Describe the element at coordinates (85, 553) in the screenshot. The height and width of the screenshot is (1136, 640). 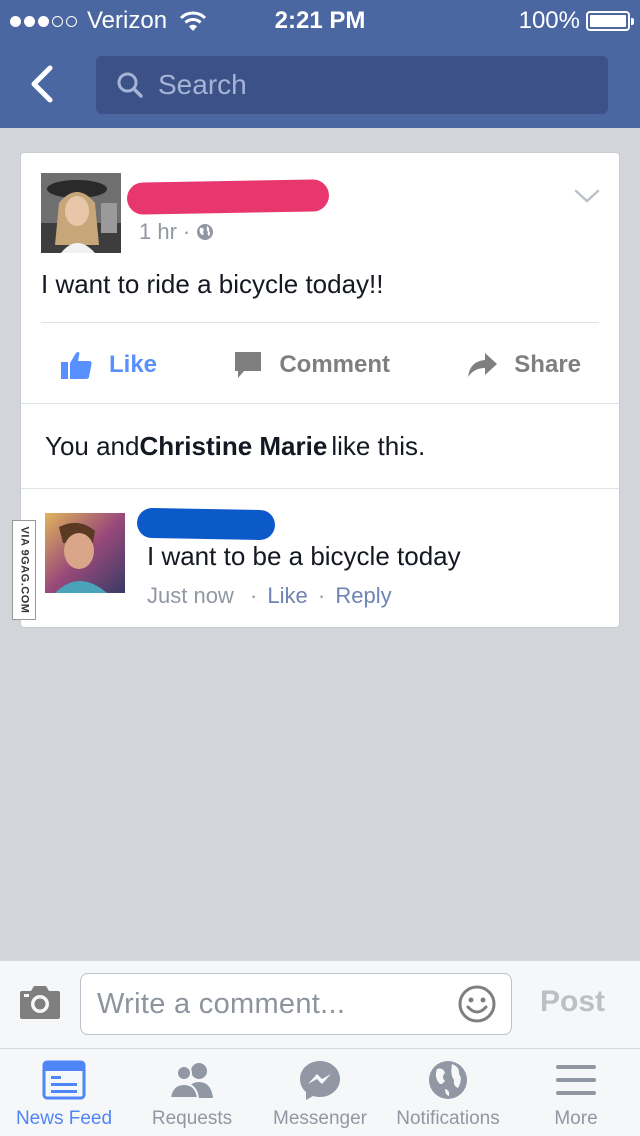
I see `commenter-avatar` at that location.